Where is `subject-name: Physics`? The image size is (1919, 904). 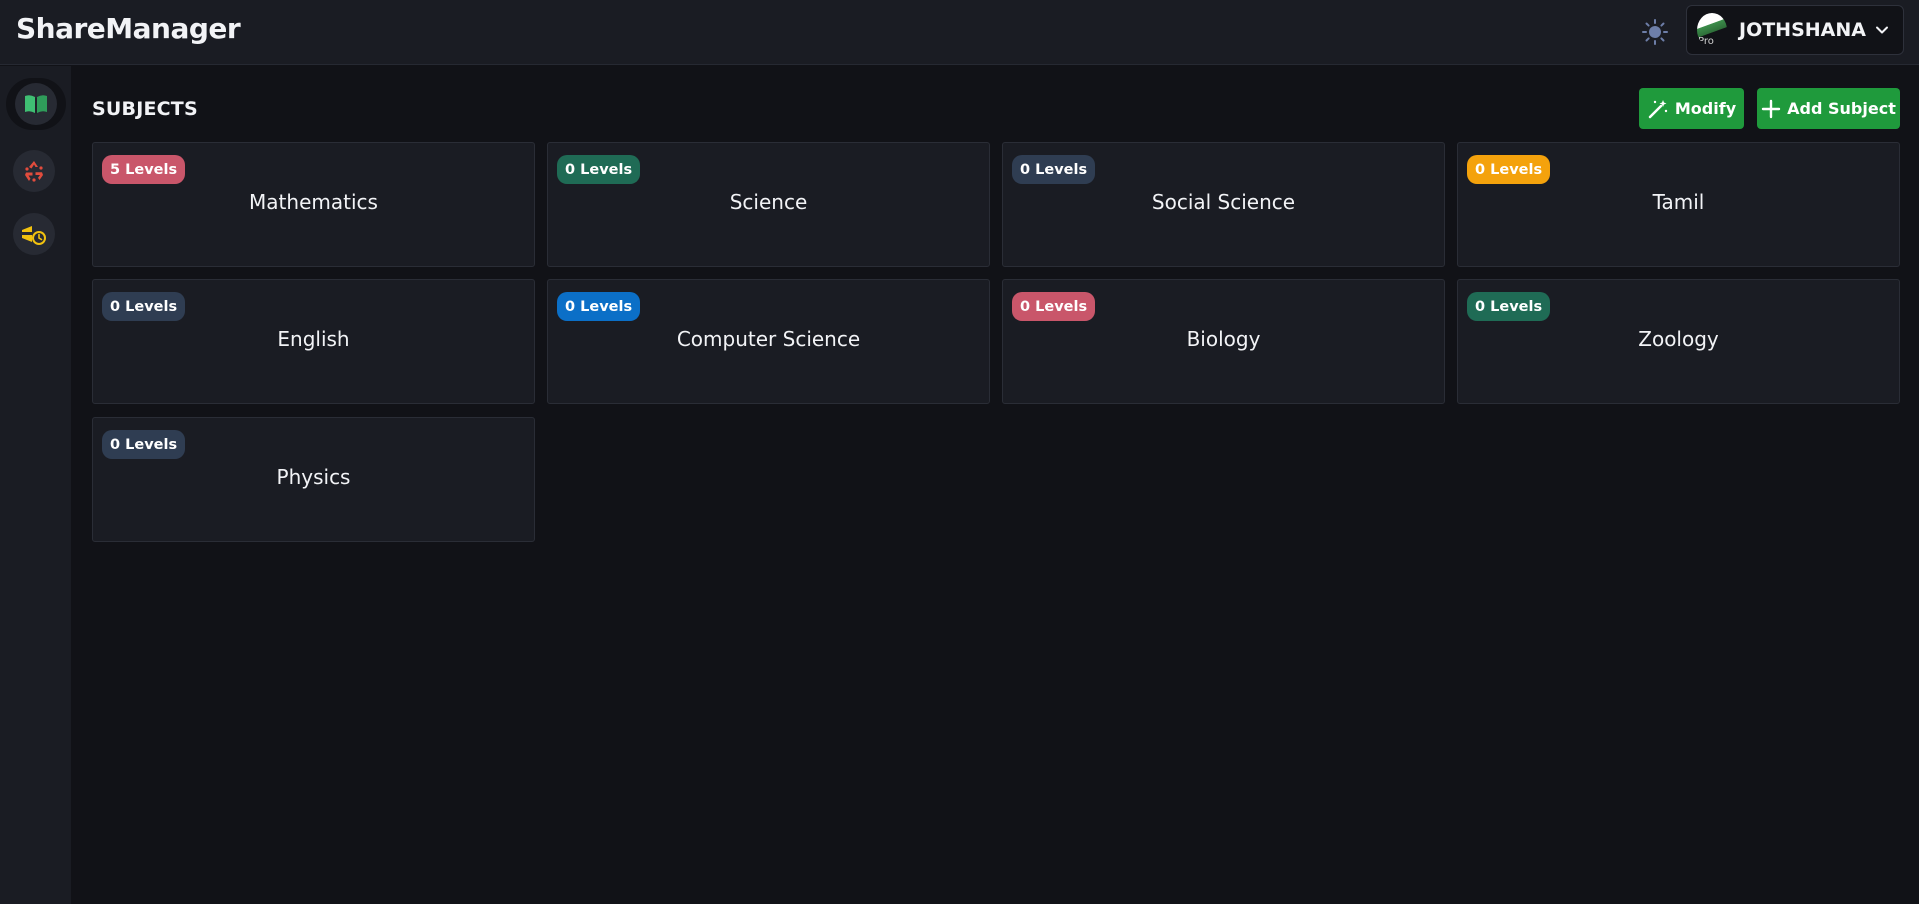
subject-name: Physics is located at coordinates (313, 477).